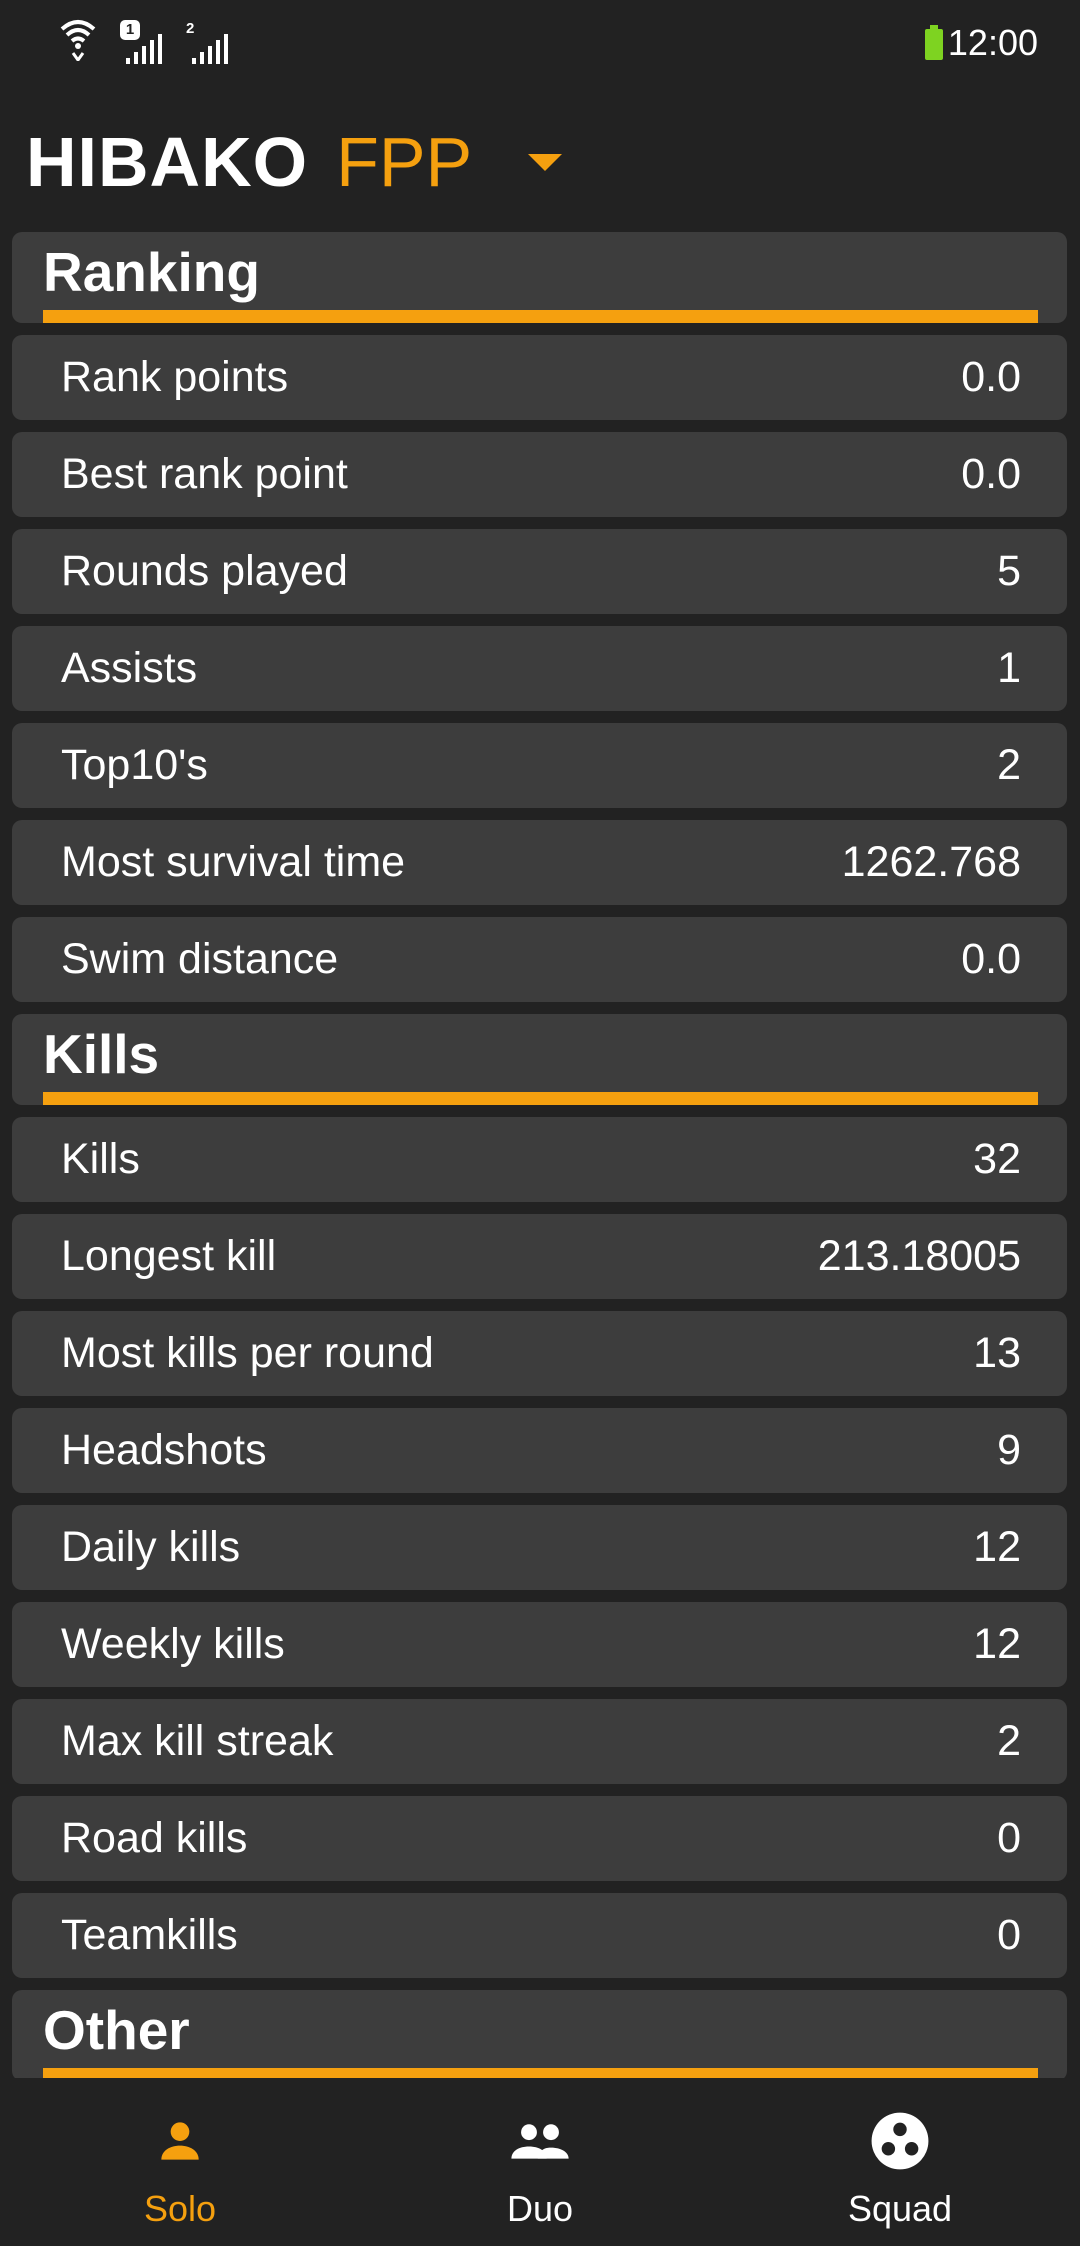 The image size is (1080, 2246). I want to click on stat-row: Road kills 0, so click(539, 1838).